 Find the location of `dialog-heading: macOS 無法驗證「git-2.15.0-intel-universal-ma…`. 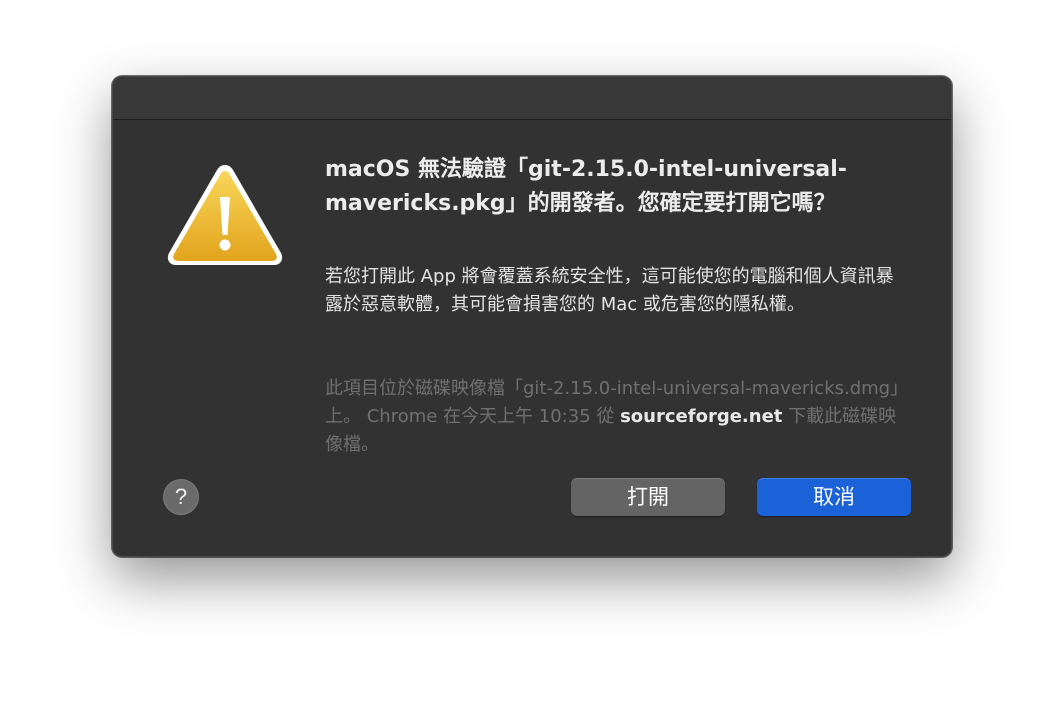

dialog-heading: macOS 無法驗證「git-2.15.0-intel-universal-ma… is located at coordinates (586, 186).